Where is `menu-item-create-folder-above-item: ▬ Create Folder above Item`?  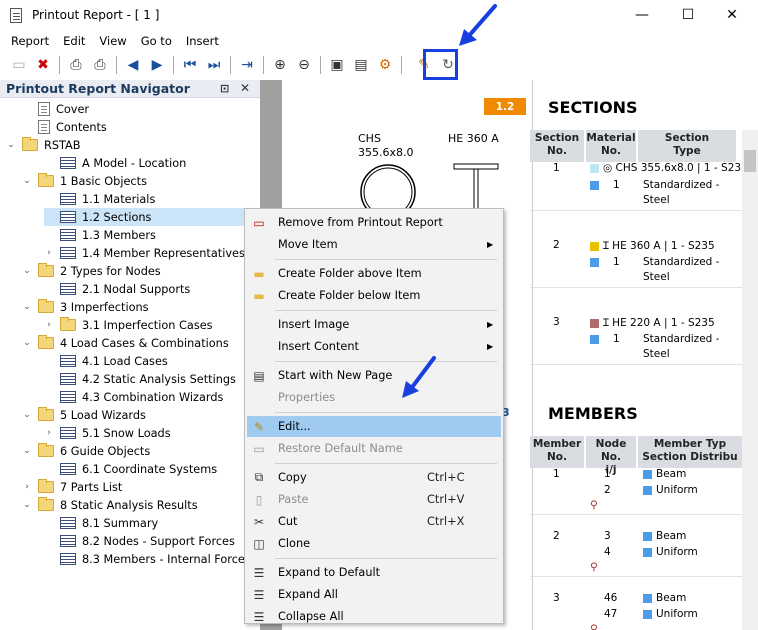 menu-item-create-folder-above-item: ▬ Create Folder above Item is located at coordinates (374, 273).